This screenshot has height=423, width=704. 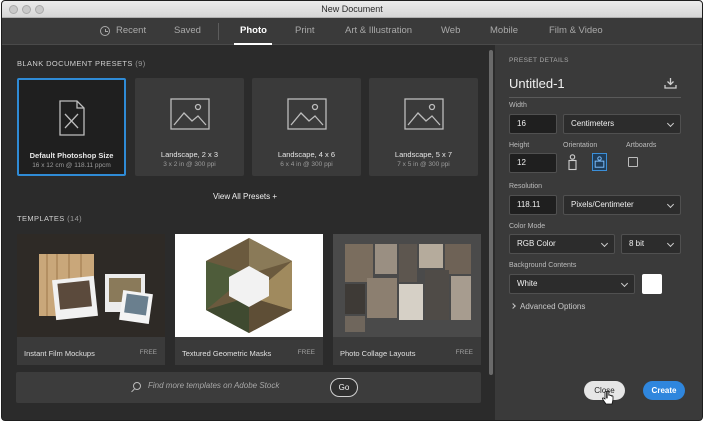 What do you see at coordinates (189, 154) in the screenshot?
I see `preset-name: Landscape, 2 x 3` at bounding box center [189, 154].